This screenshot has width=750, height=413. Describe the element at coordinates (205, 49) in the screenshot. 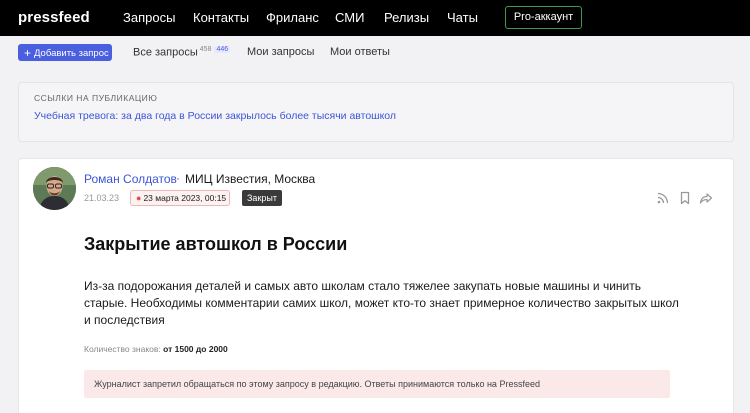

I see `all-requests-count: 458` at that location.